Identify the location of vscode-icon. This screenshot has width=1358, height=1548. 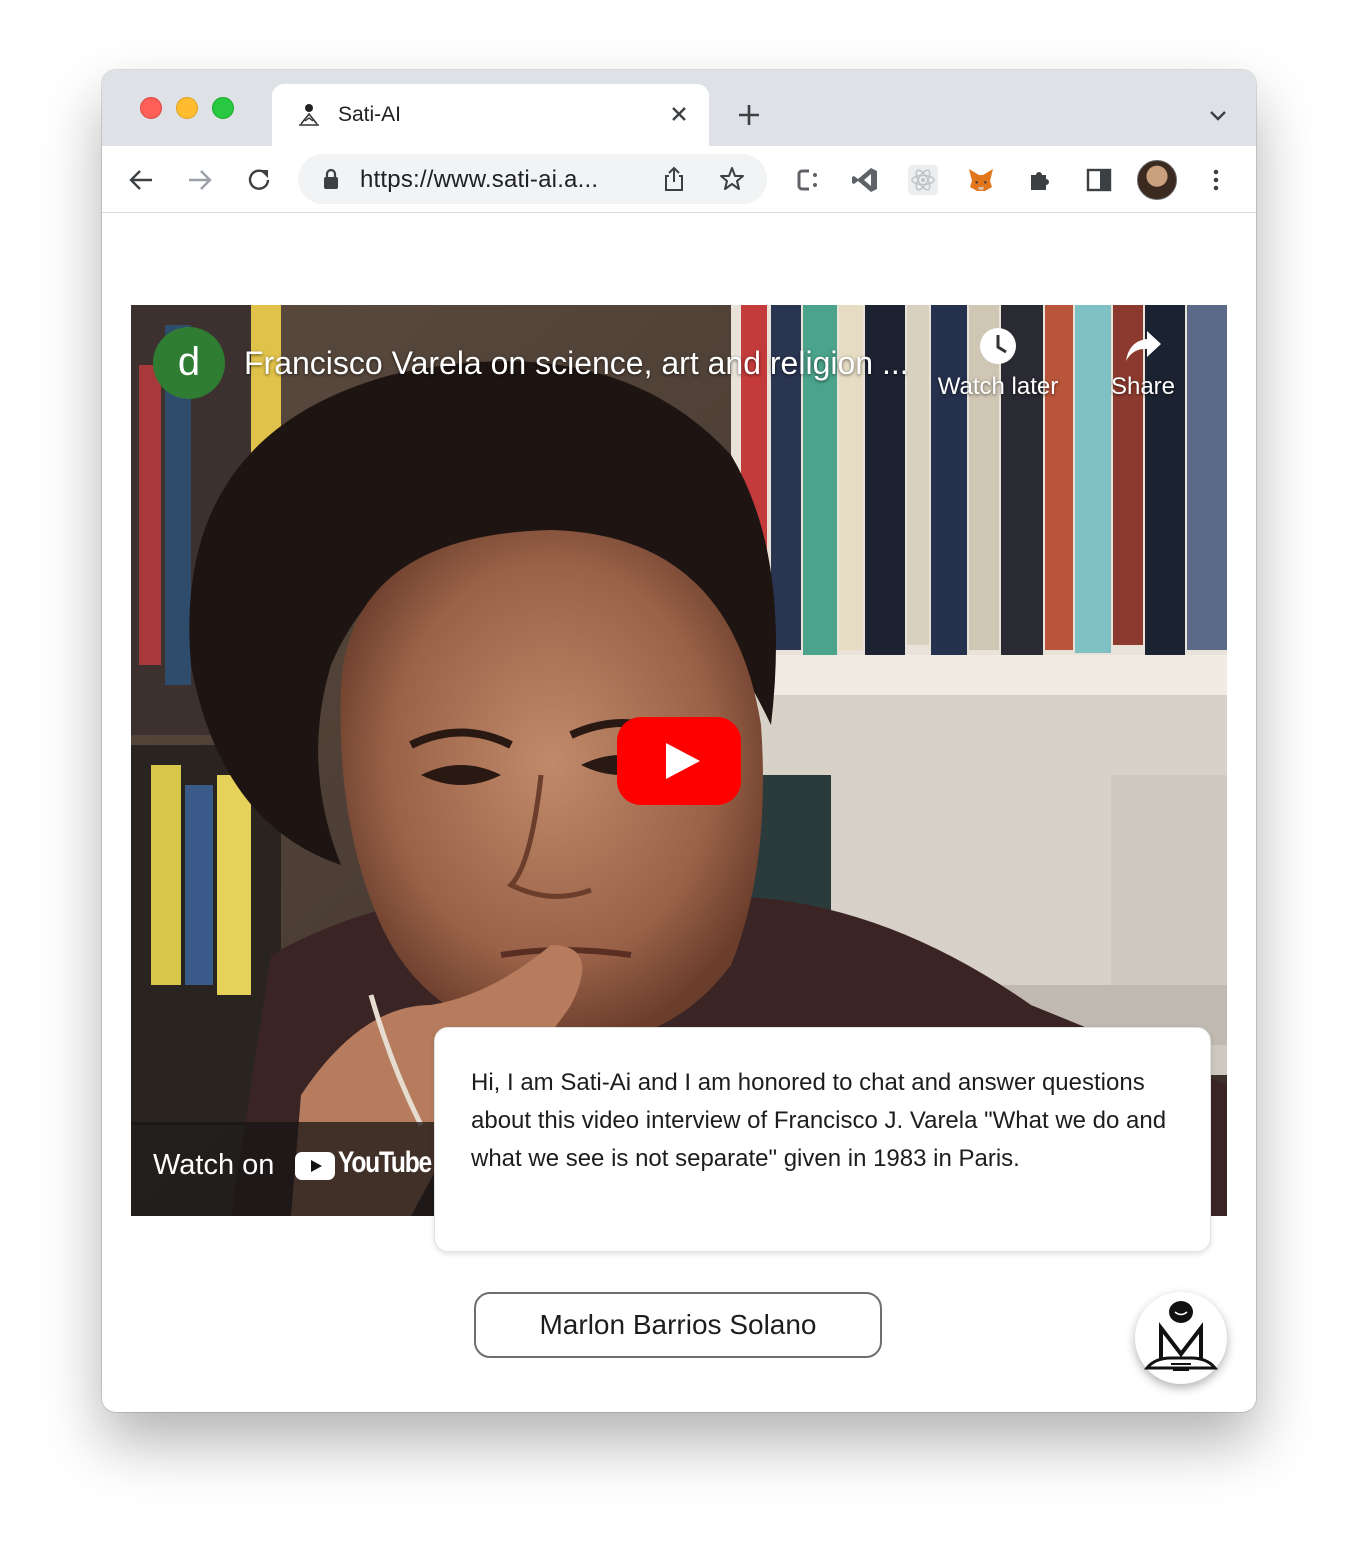
(865, 180).